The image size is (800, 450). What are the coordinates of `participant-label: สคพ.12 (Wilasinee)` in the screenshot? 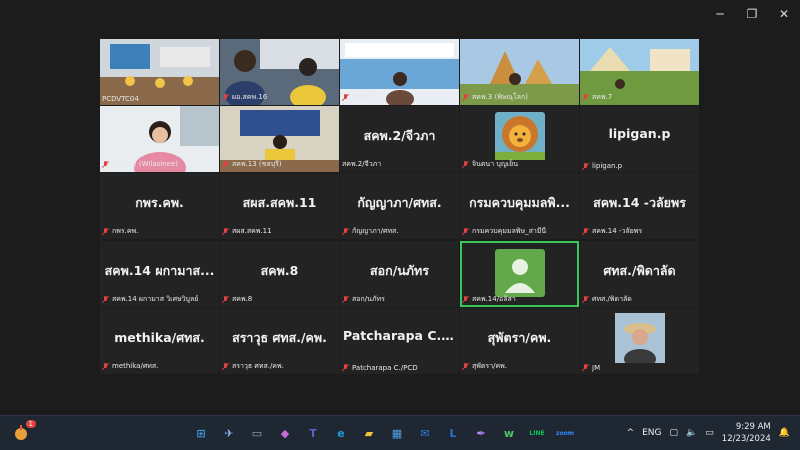 It's located at (140, 164).